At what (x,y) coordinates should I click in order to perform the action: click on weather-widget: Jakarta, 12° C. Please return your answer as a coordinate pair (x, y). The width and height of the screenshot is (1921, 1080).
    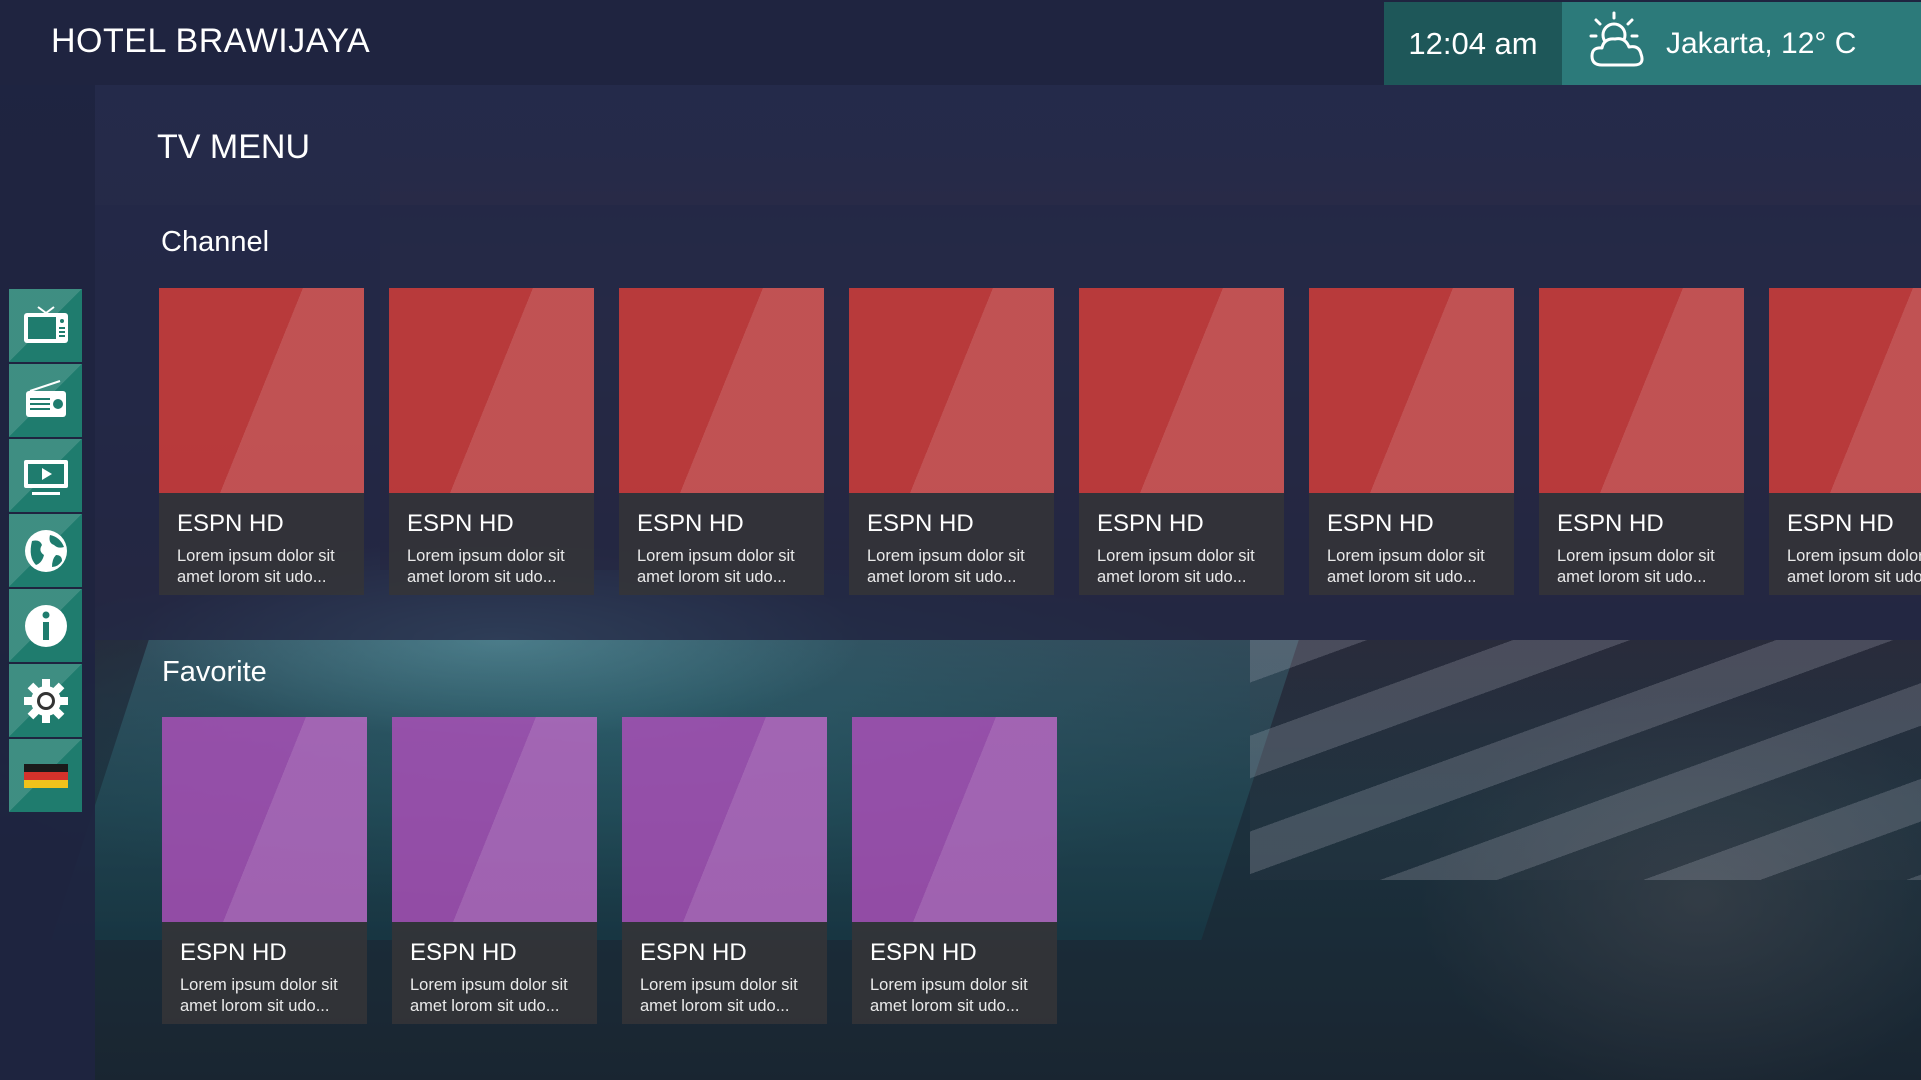
    Looking at the image, I should click on (1741, 43).